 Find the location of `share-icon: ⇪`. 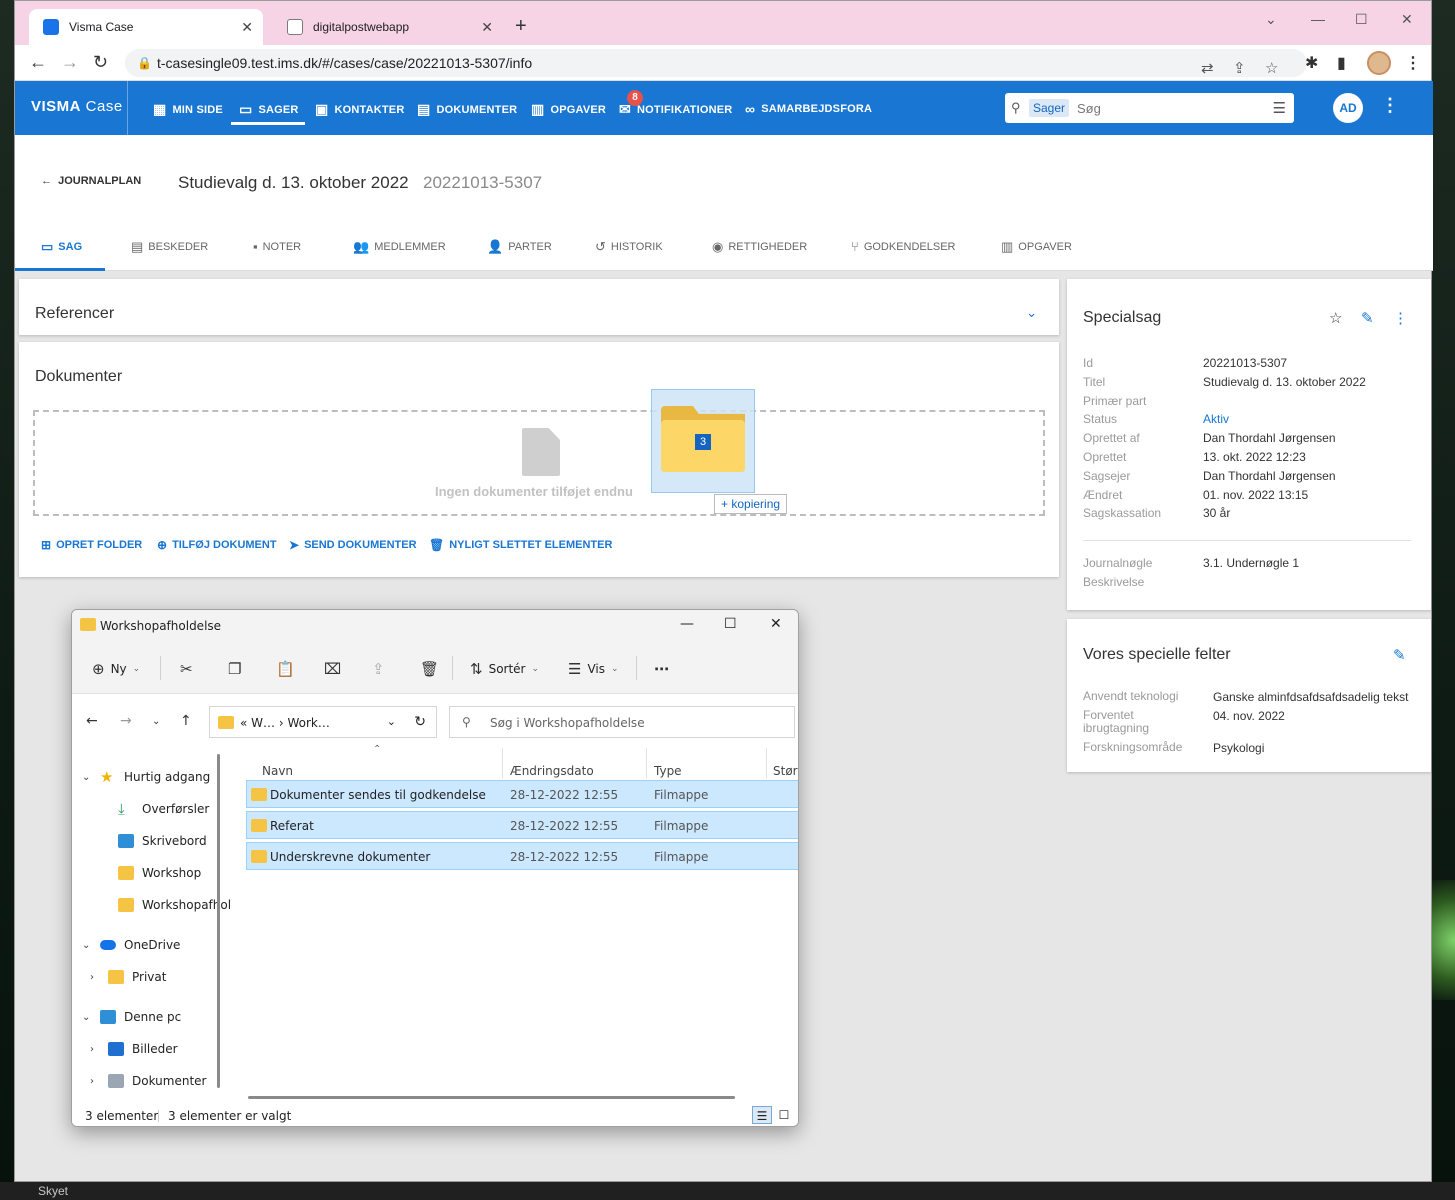

share-icon: ⇪ is located at coordinates (1239, 69).